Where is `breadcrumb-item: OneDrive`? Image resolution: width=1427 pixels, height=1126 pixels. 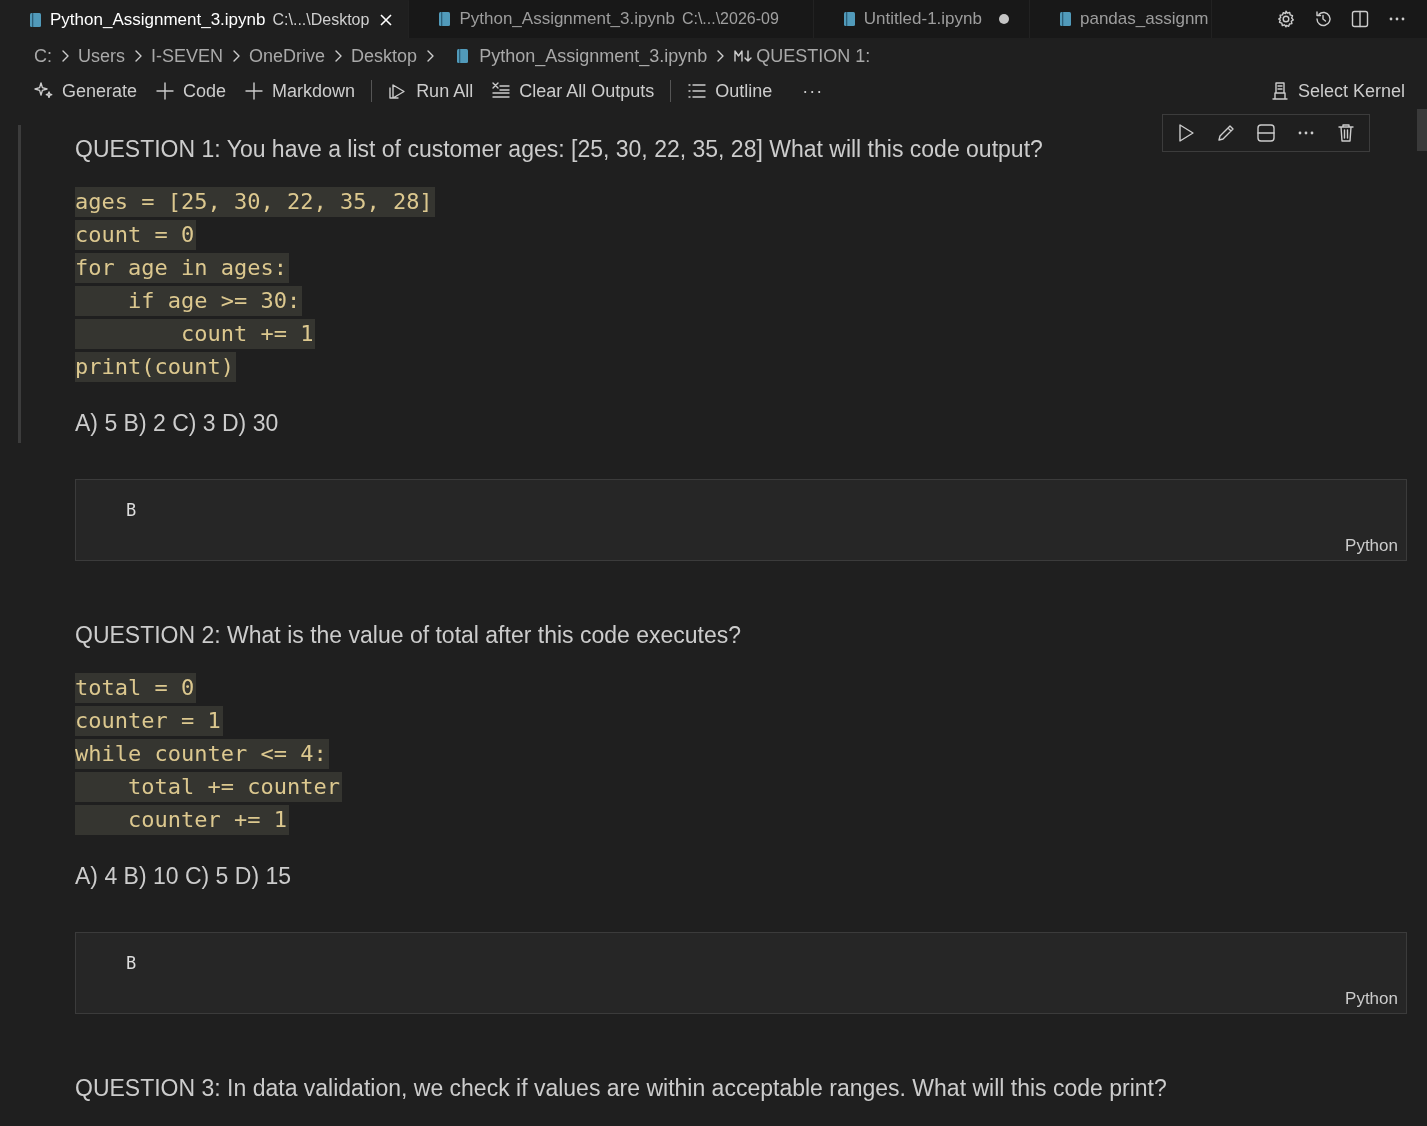 breadcrumb-item: OneDrive is located at coordinates (287, 56).